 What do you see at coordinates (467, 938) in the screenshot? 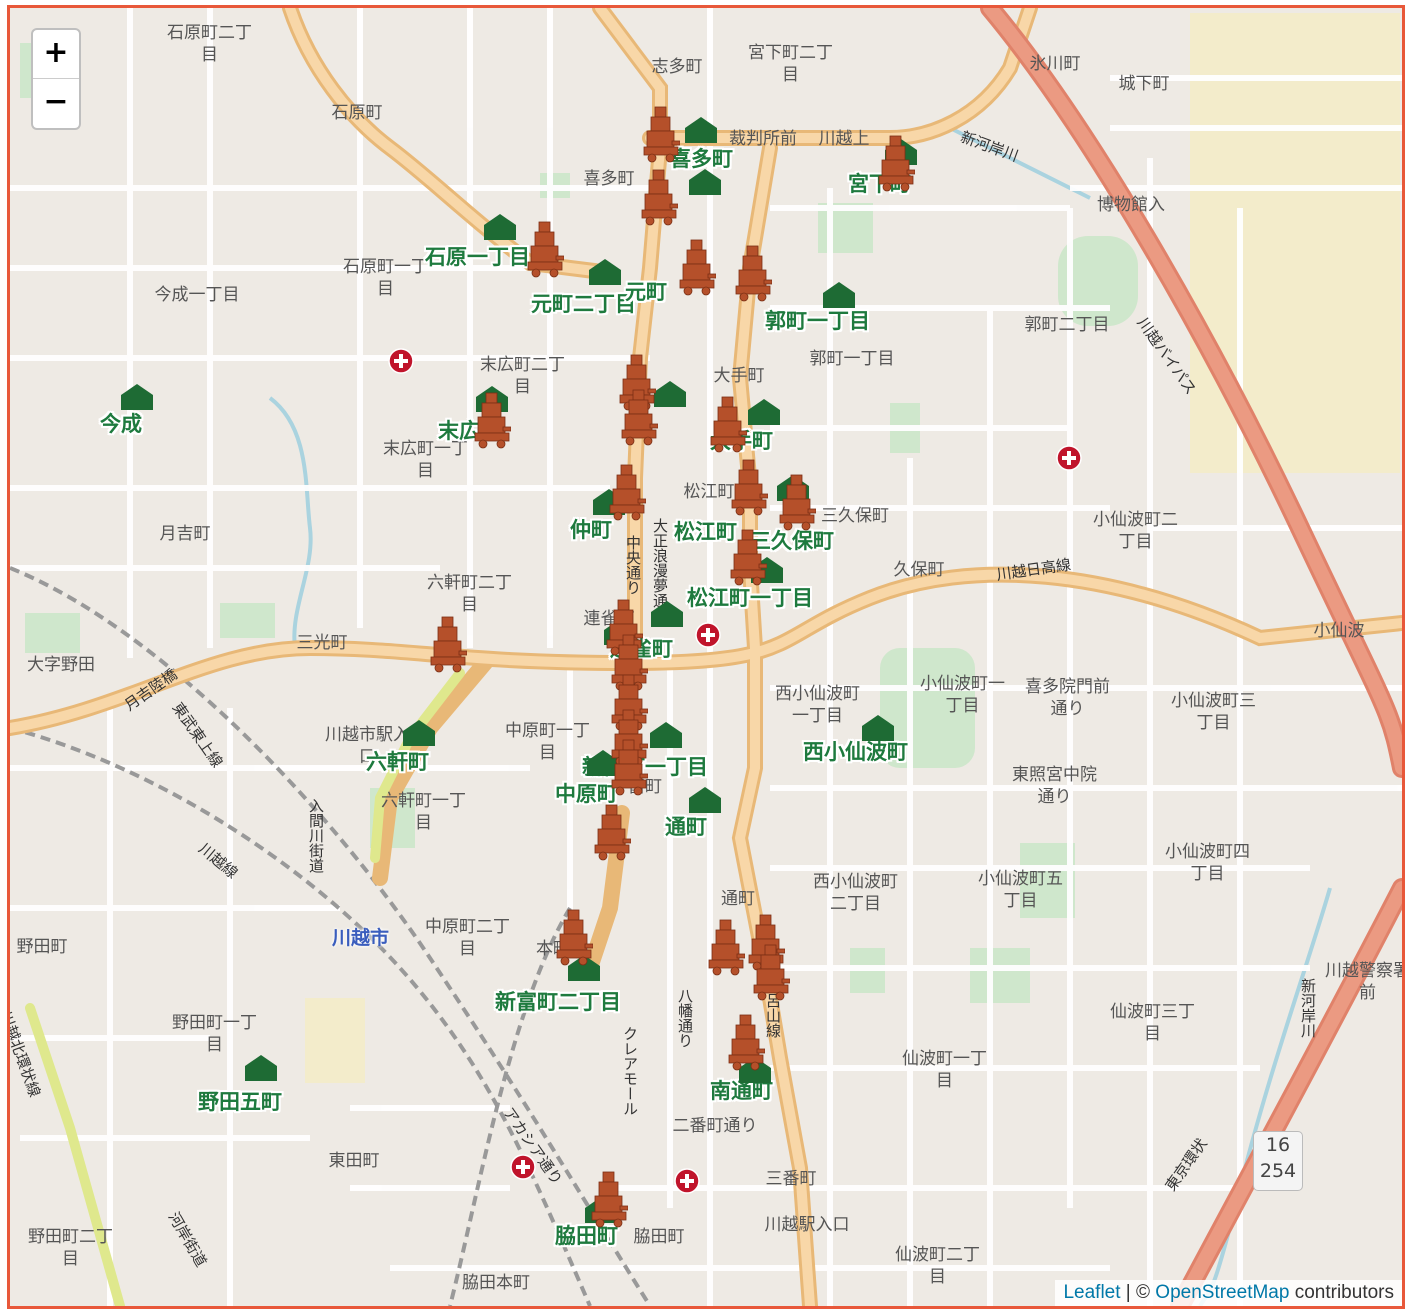
I see `area-label: 中原町二丁目` at bounding box center [467, 938].